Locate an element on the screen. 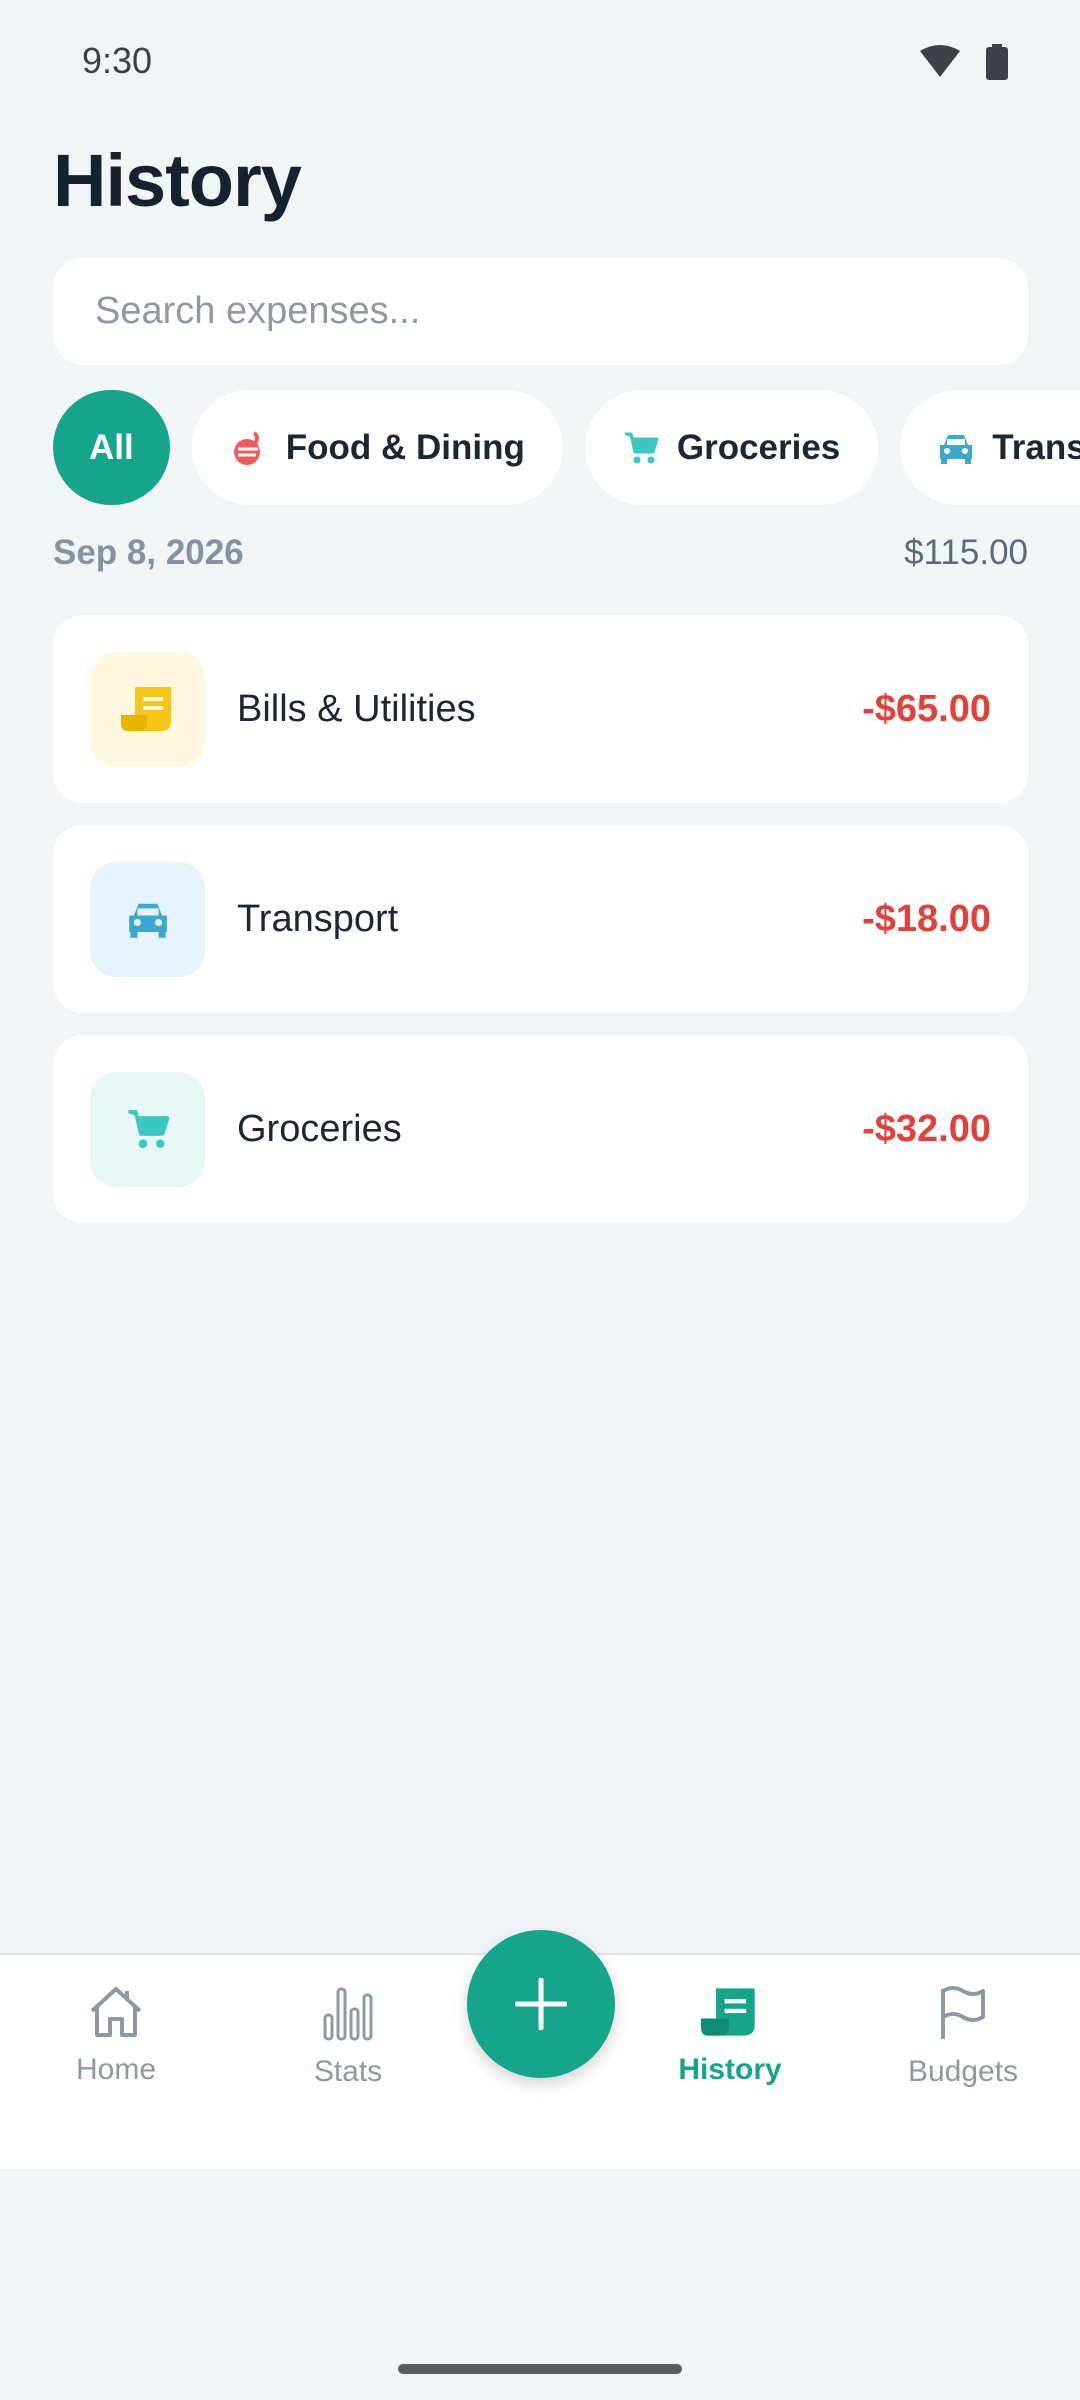 This screenshot has width=1080, height=2400. nav-label: Stats is located at coordinates (348, 2071).